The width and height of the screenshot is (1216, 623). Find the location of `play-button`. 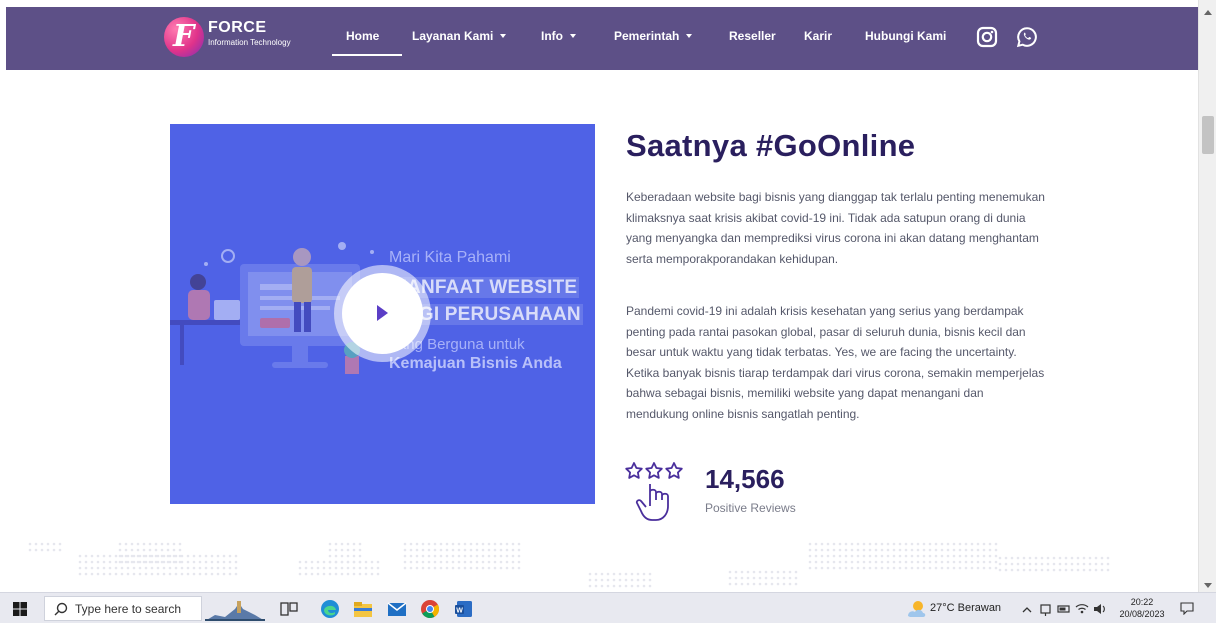

play-button is located at coordinates (382, 313).